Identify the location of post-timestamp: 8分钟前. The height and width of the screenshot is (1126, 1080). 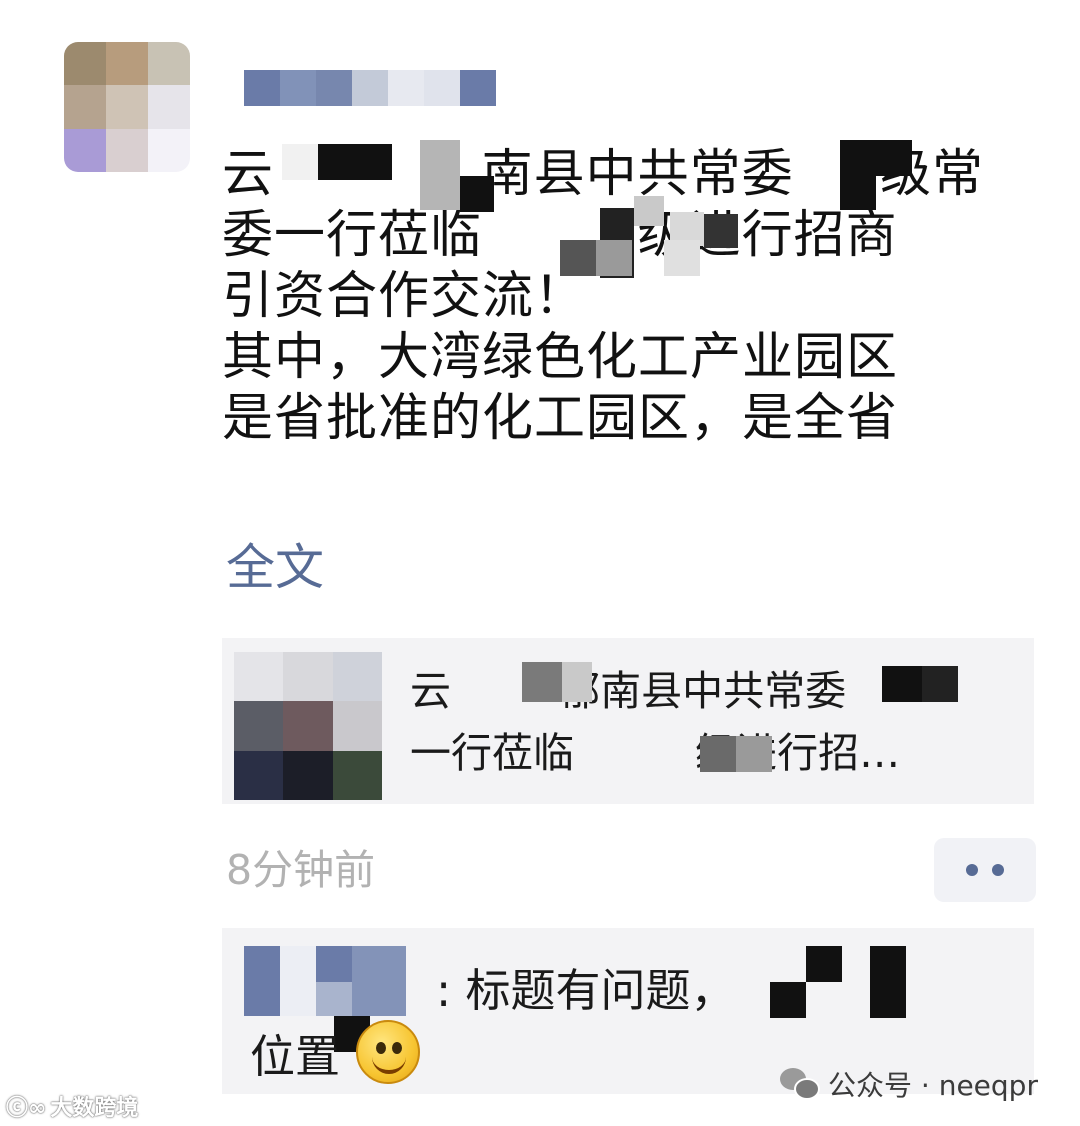
(301, 870).